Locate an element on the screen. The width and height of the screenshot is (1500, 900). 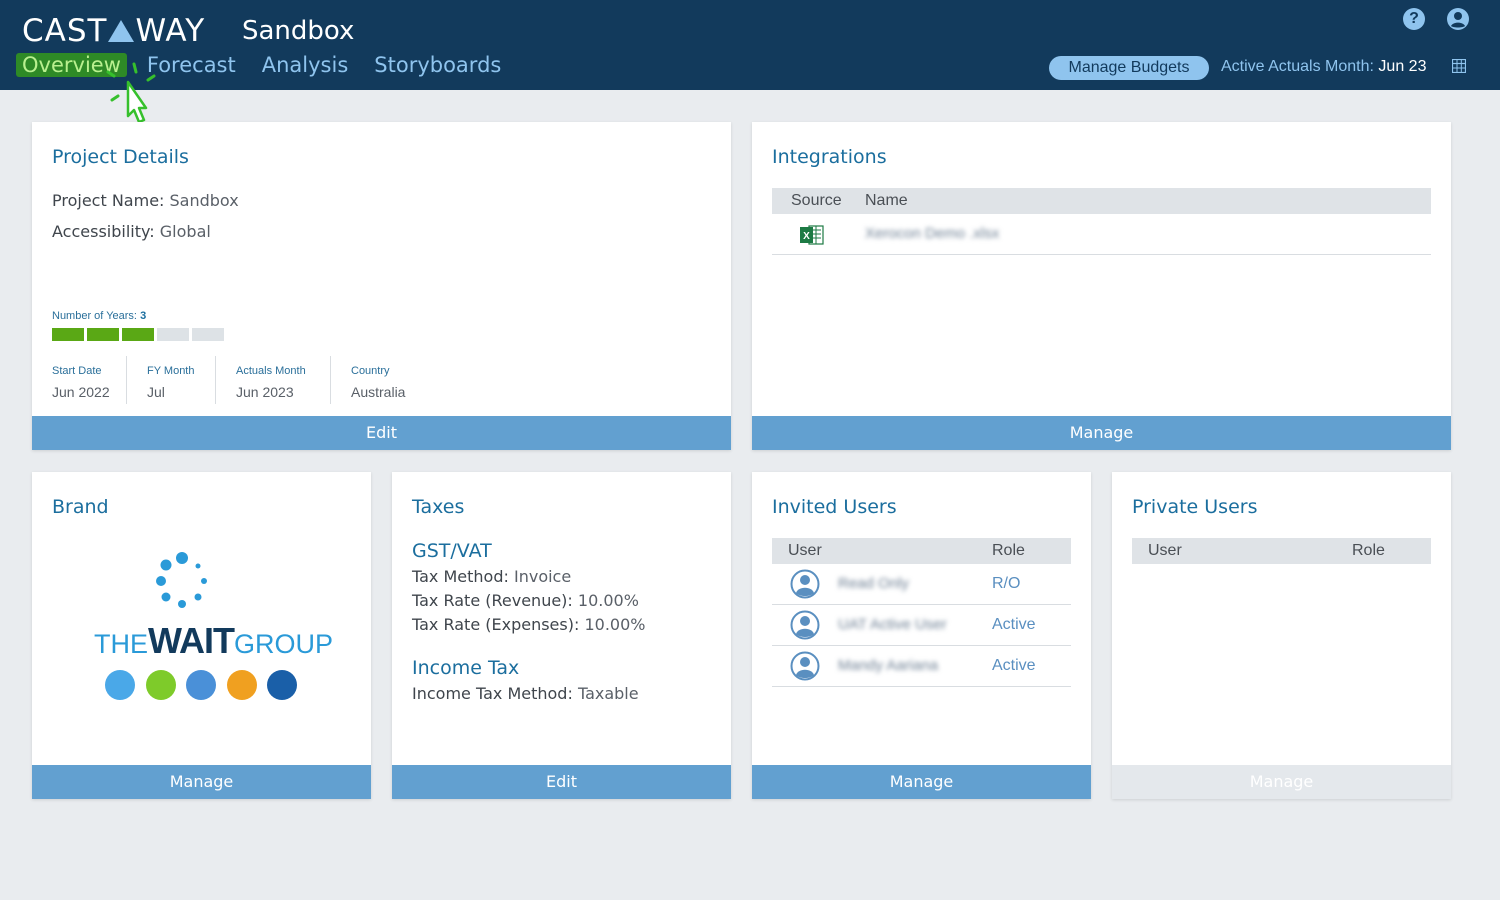
integration-row: X Xerocon Demo .xlsx is located at coordinates (1101, 234).